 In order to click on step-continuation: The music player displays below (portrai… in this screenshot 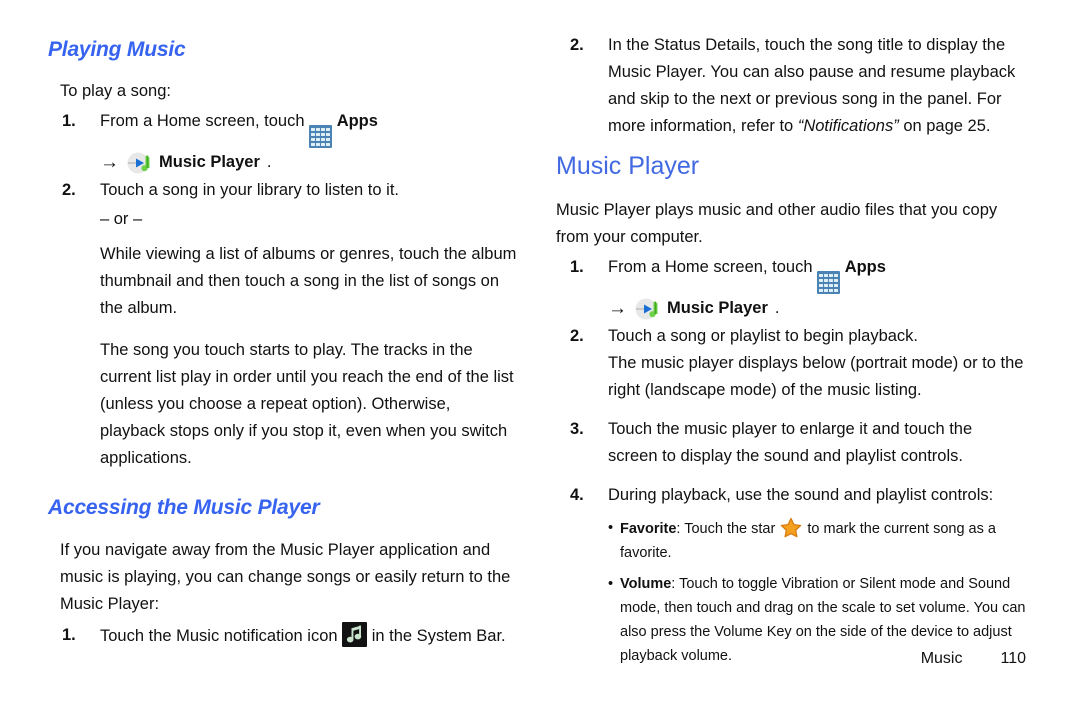, I will do `click(816, 377)`.